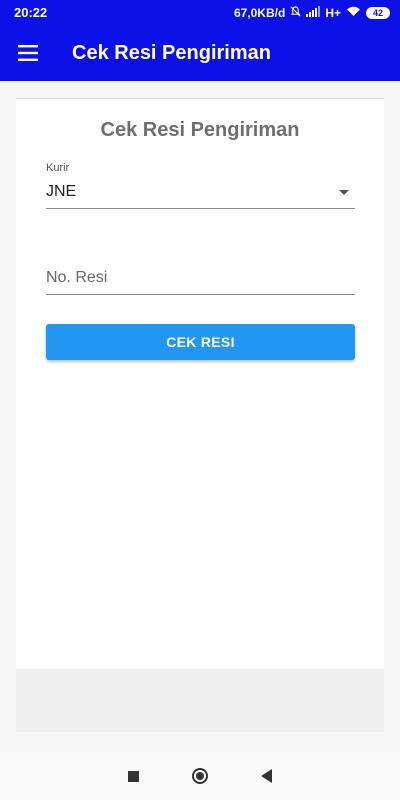 The image size is (400, 800). I want to click on courier-label: Kurir, so click(58, 168).